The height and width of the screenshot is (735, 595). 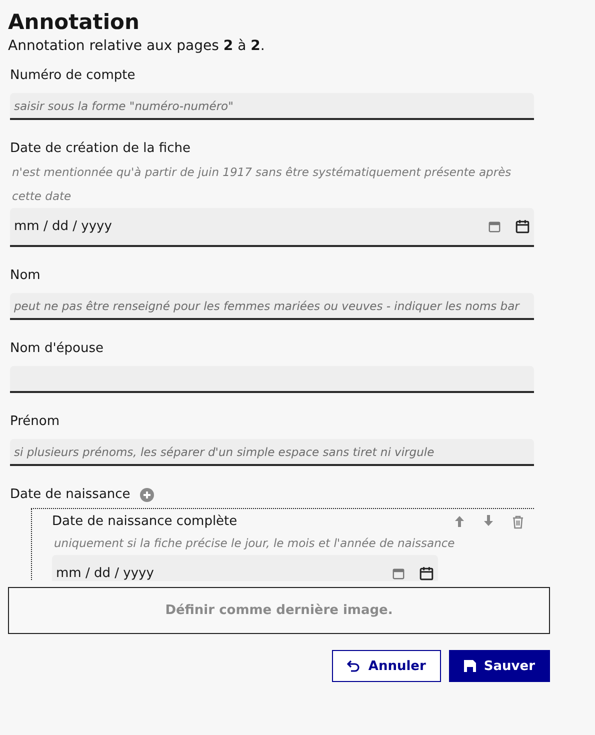 I want to click on page-title: Annotation, so click(x=73, y=22).